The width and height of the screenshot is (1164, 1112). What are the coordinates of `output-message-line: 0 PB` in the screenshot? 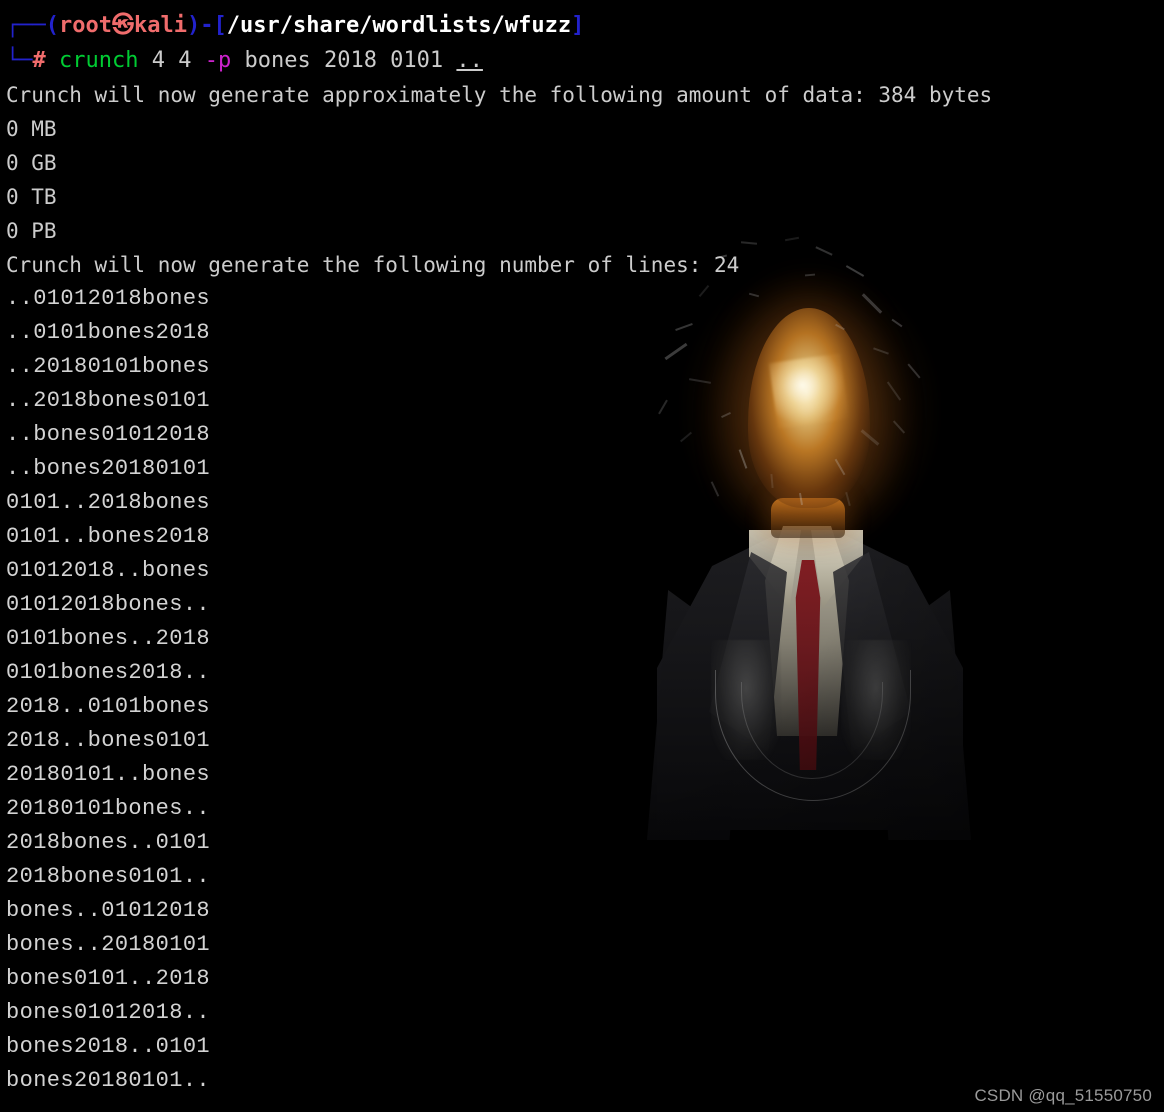 It's located at (31, 231).